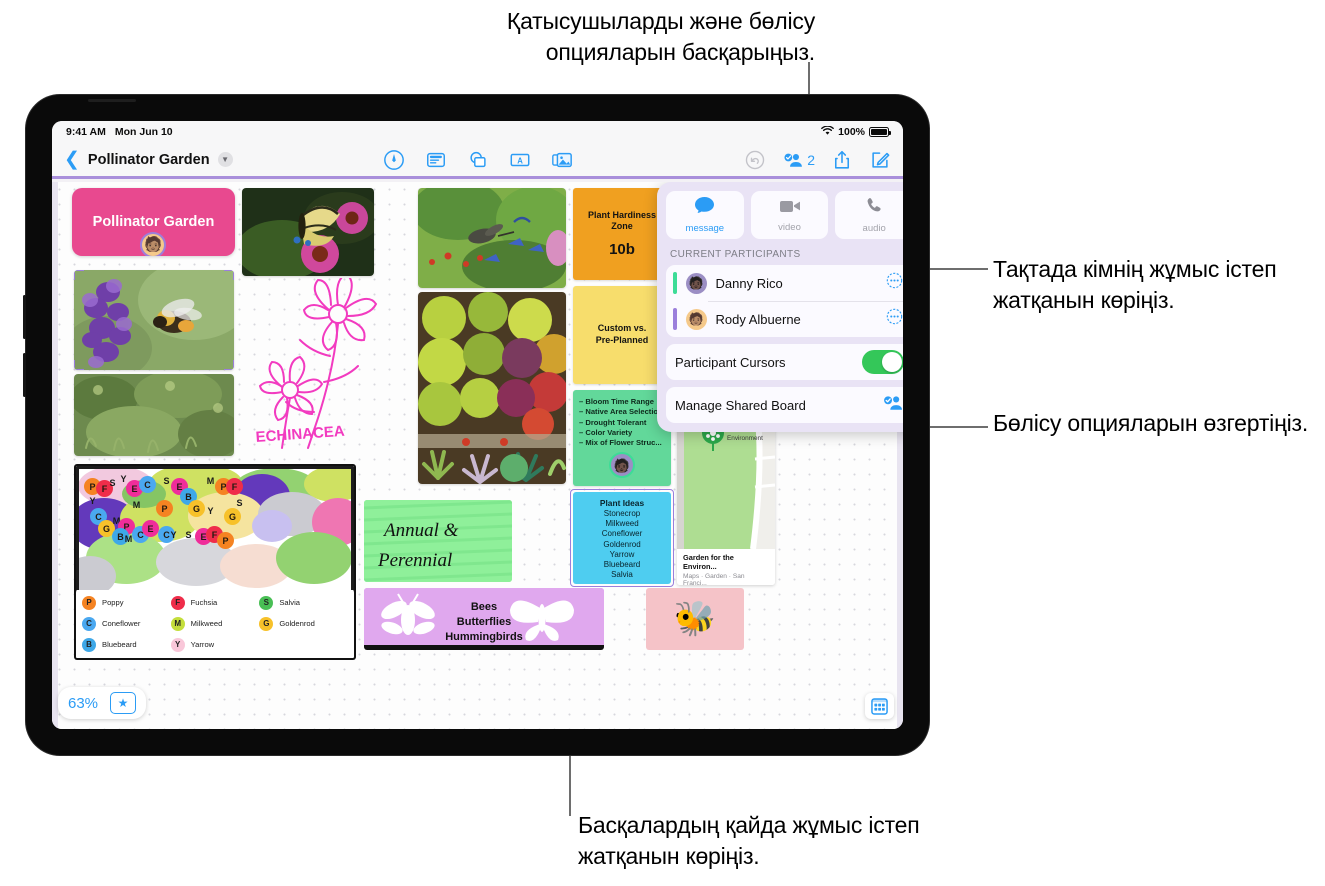 This screenshot has height=886, width=1325. What do you see at coordinates (798, 160) in the screenshot?
I see `participants-button: 2` at bounding box center [798, 160].